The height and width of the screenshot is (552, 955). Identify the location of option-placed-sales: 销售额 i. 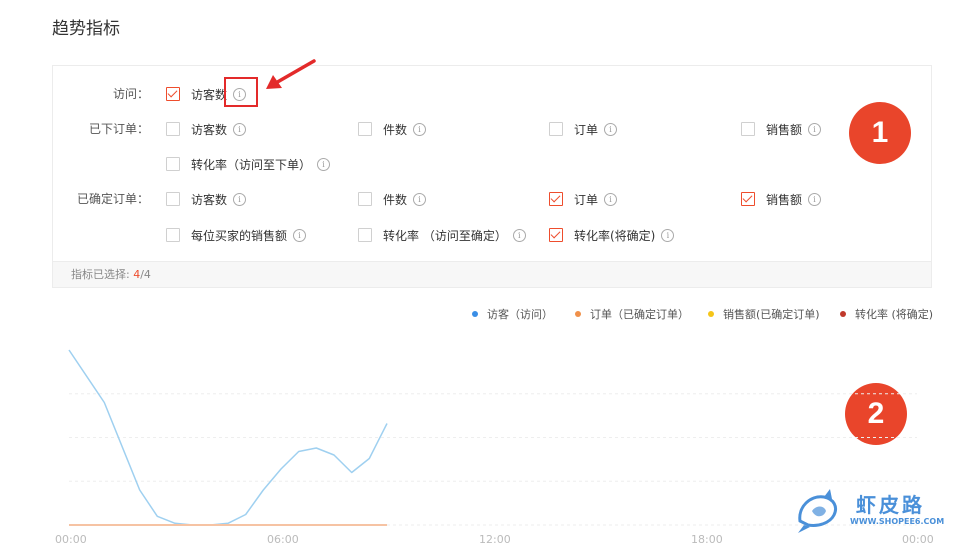
(781, 129).